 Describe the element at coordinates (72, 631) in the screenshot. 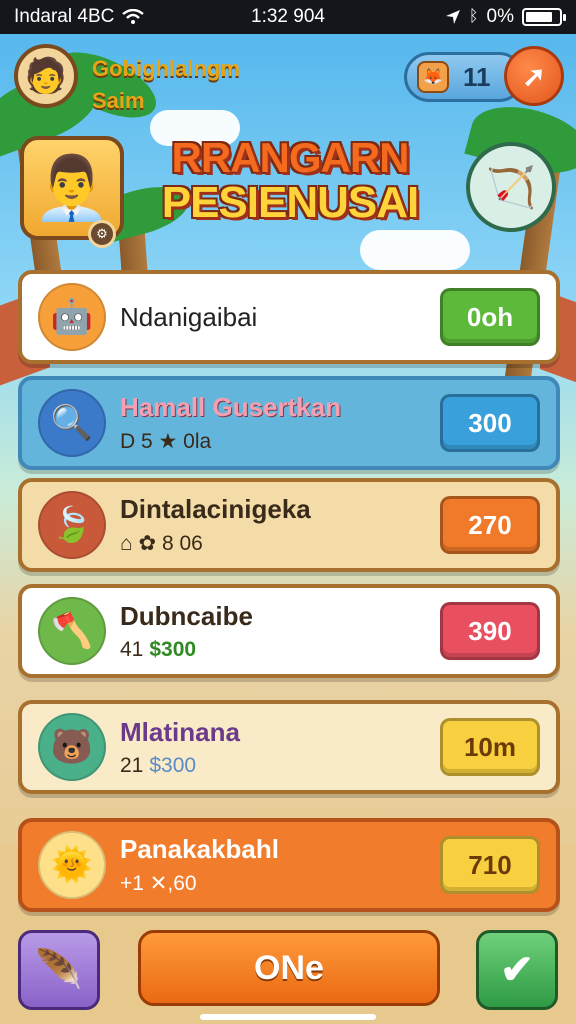

I see `axe-icon: 🪓` at that location.